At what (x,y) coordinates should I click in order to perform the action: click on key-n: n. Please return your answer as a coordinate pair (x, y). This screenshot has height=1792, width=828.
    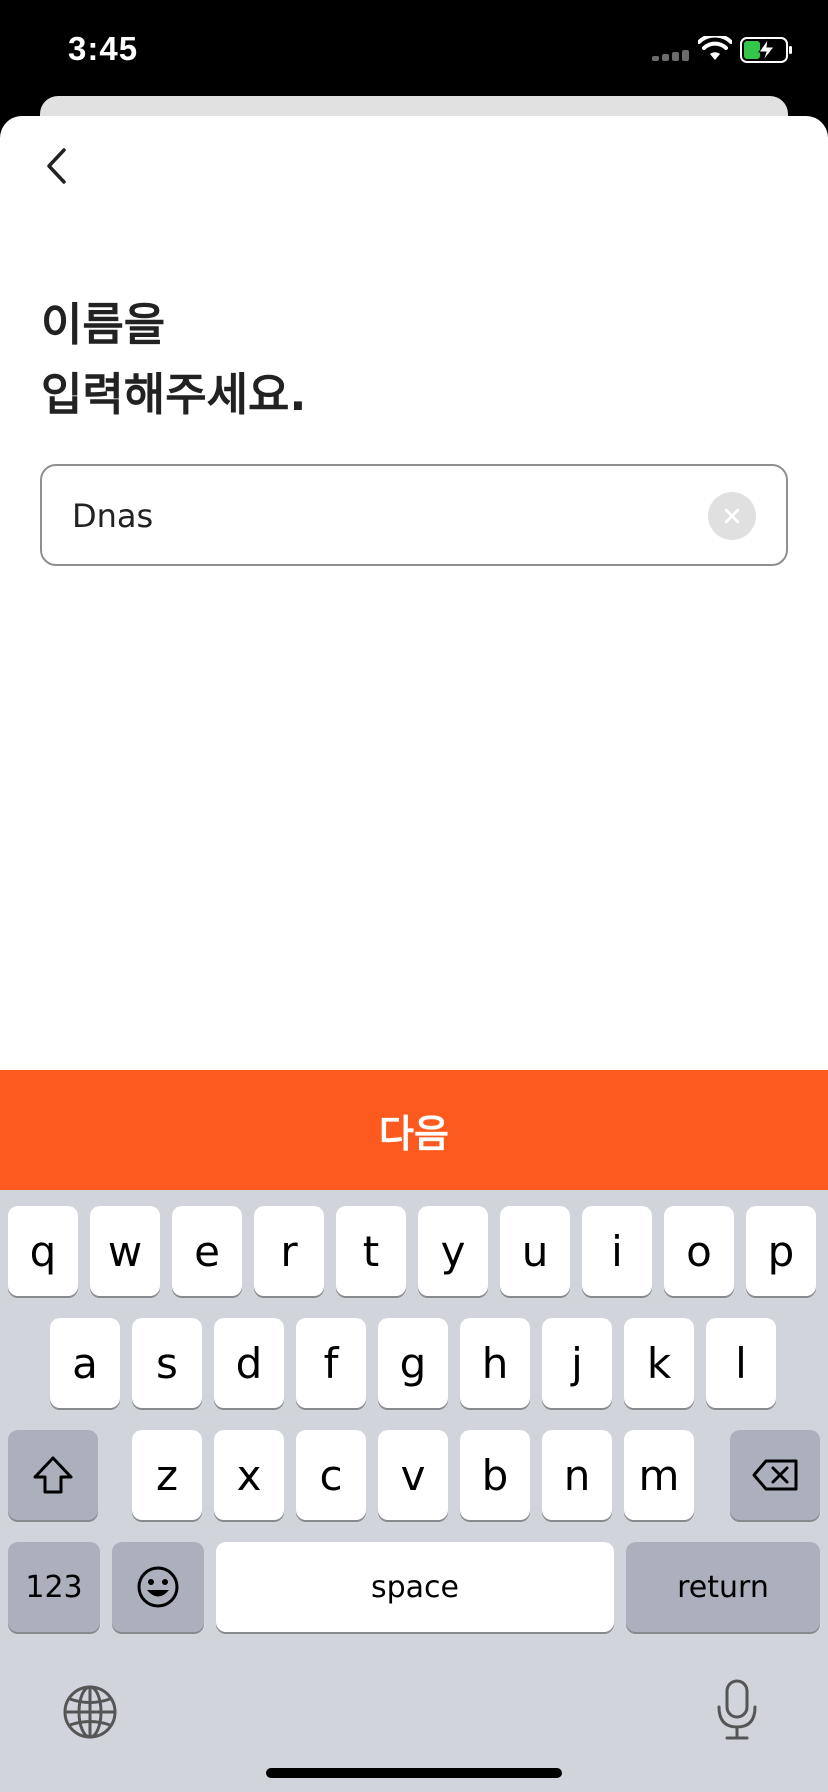
    Looking at the image, I should click on (577, 1475).